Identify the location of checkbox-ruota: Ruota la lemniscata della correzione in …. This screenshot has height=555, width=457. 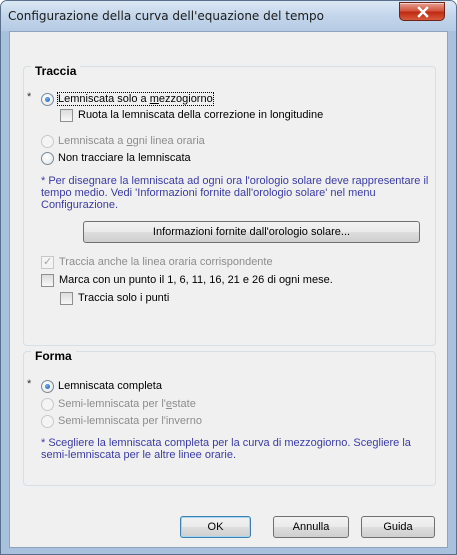
(191, 115).